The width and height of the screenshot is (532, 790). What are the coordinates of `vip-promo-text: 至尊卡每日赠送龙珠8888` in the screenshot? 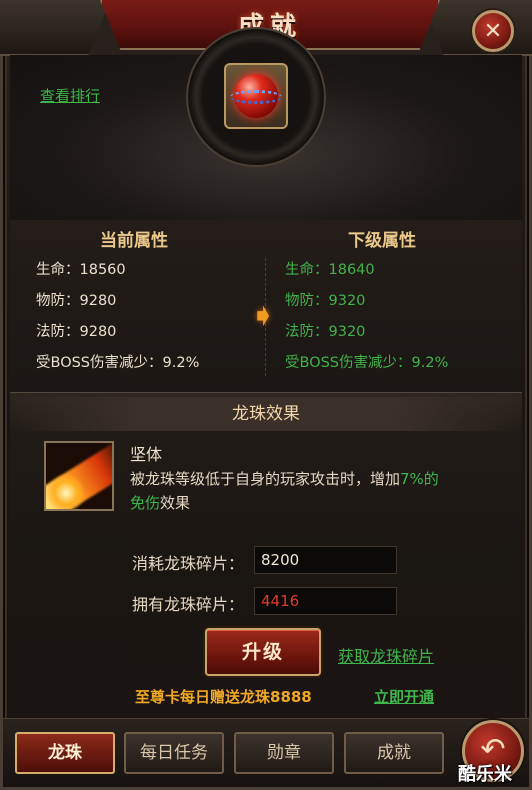 It's located at (223, 697).